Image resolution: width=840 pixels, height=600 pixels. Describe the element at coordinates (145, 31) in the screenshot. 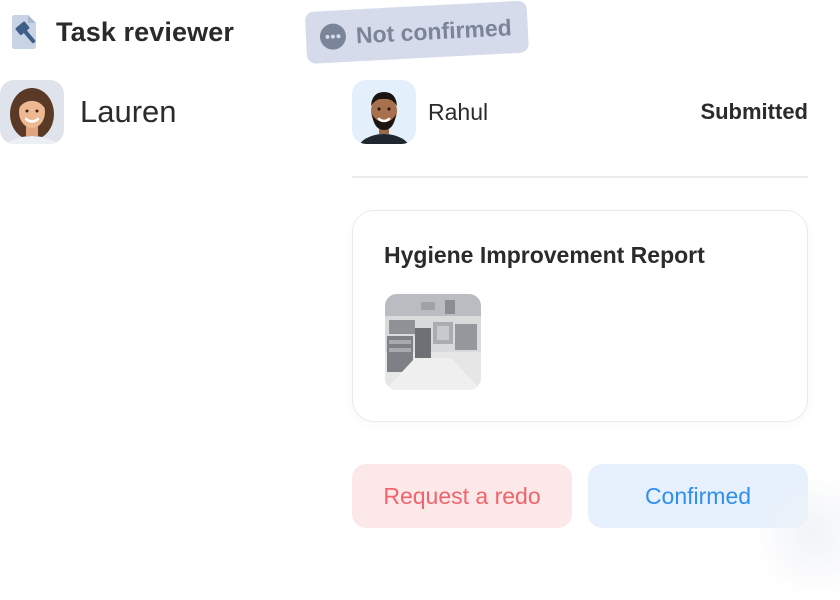

I see `page-title: Task reviewer` at that location.